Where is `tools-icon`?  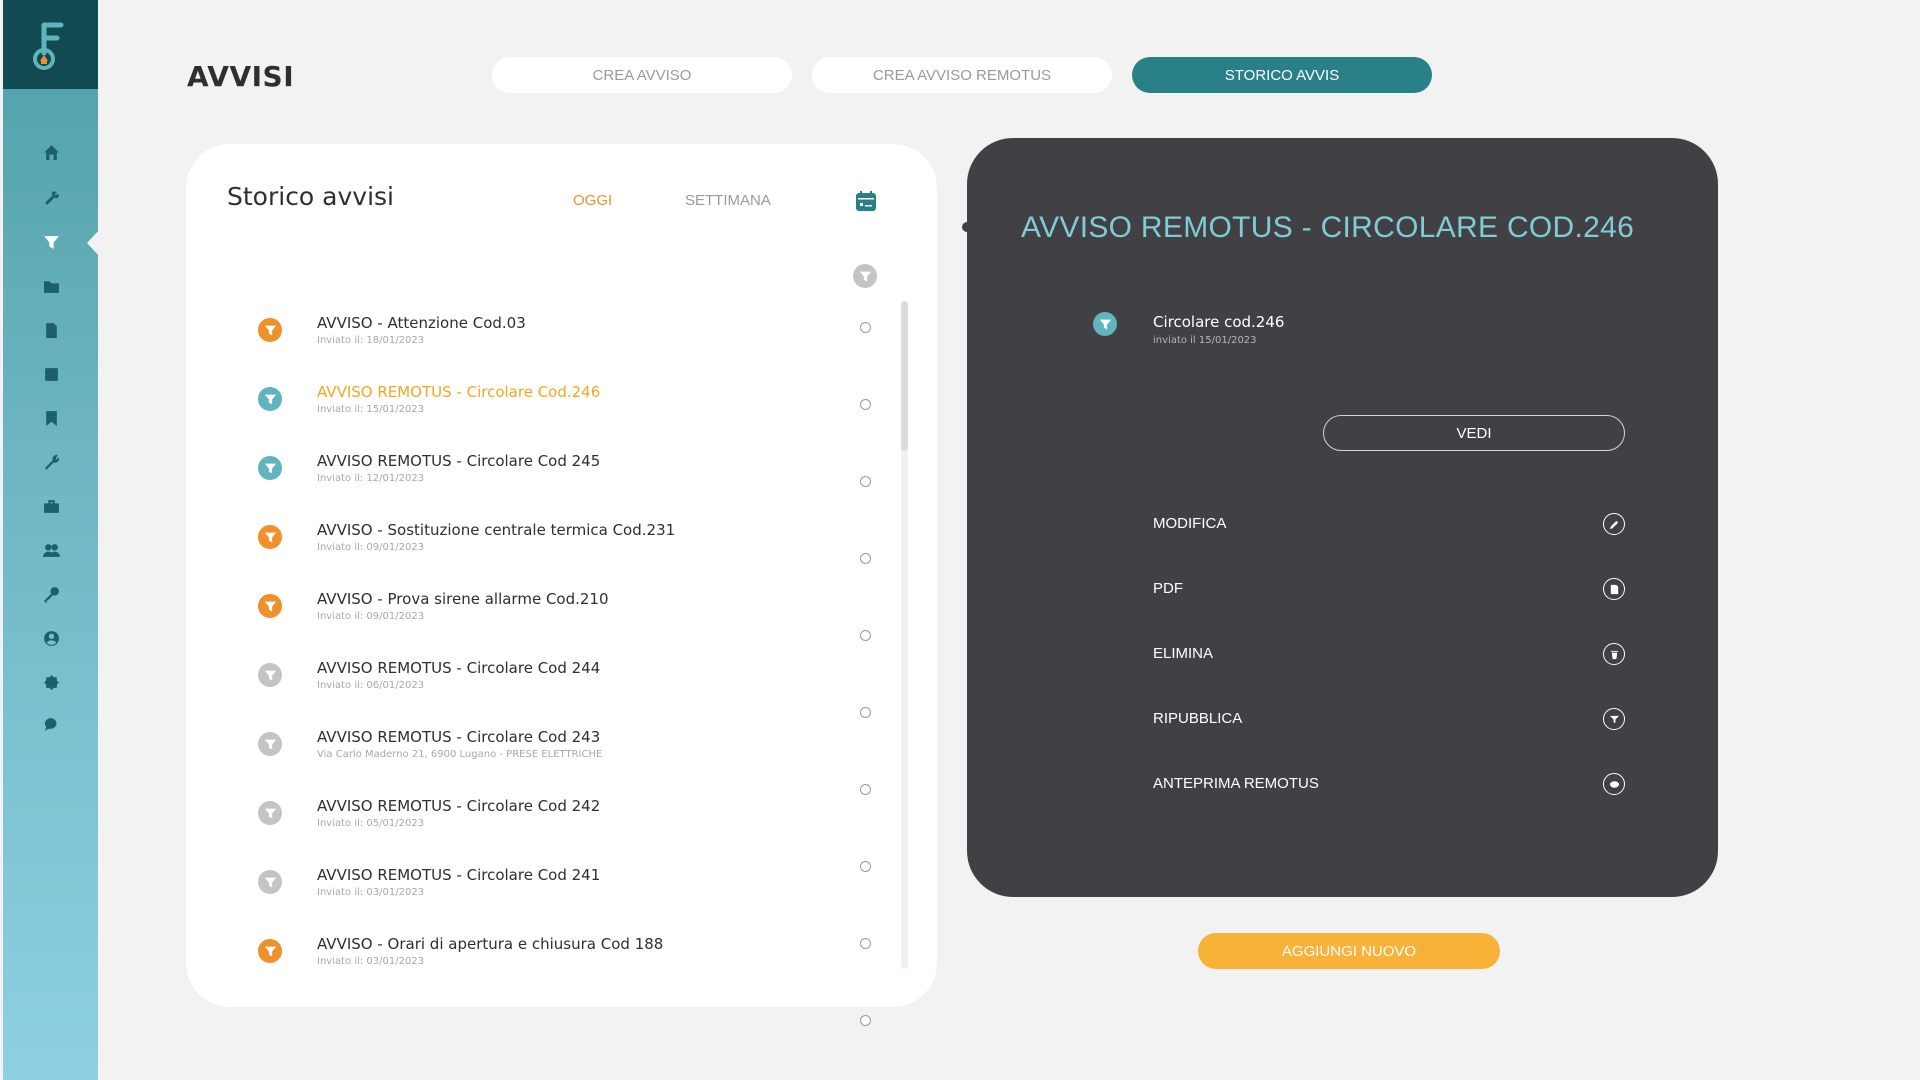
tools-icon is located at coordinates (51, 198).